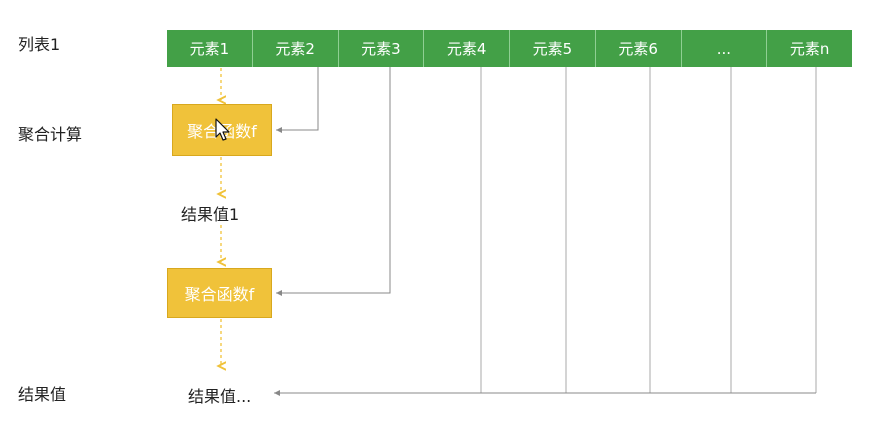 This screenshot has width=876, height=422. What do you see at coordinates (333, 181) in the screenshot?
I see `connector-element3-to-func2` at bounding box center [333, 181].